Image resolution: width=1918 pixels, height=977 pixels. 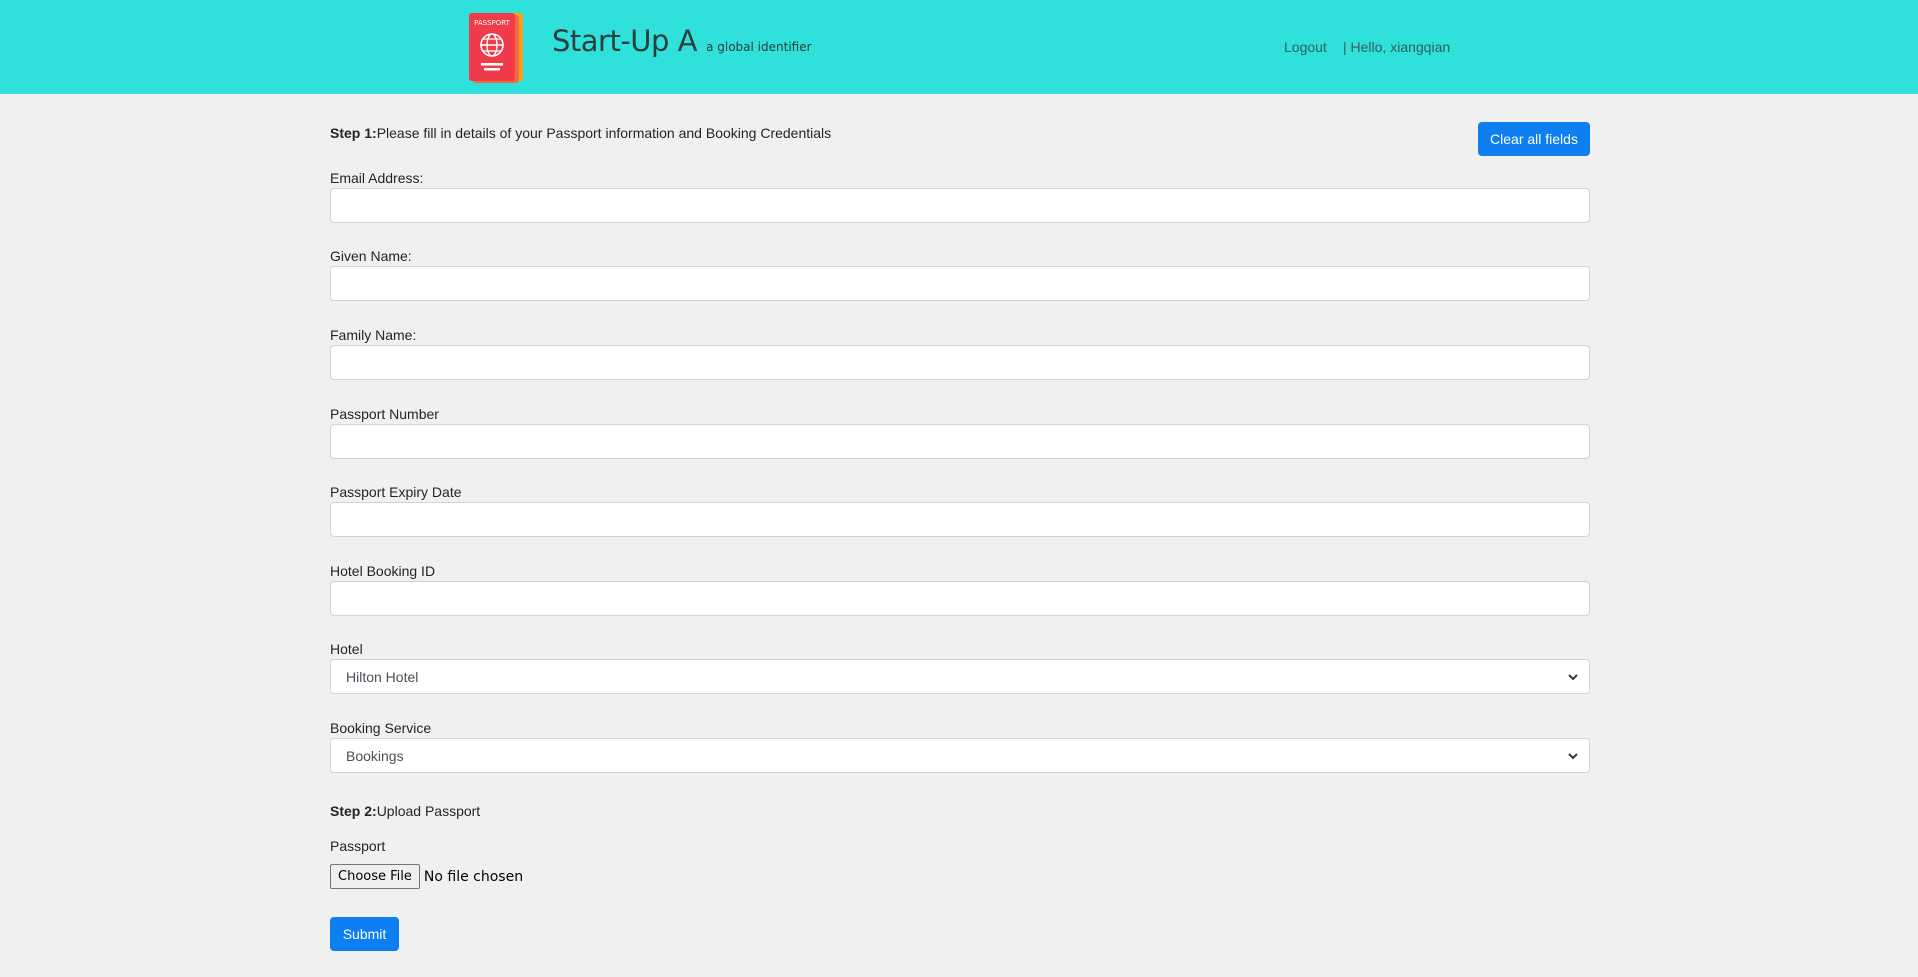 I want to click on brand: Start-Up A a global identifier, so click(x=682, y=41).